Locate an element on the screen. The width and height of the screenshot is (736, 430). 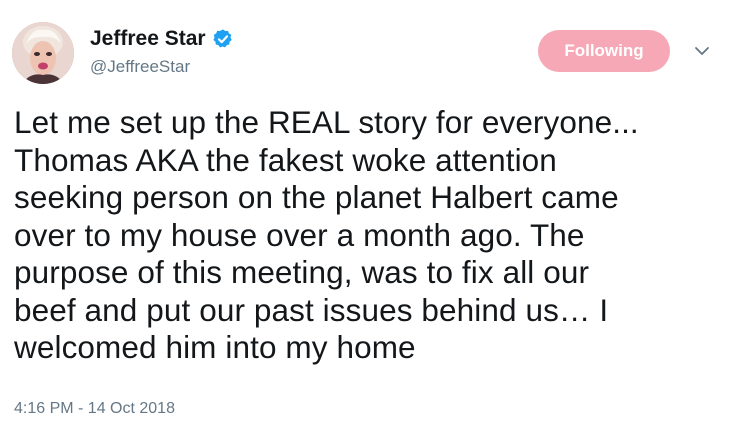
avatar-image is located at coordinates (43, 53).